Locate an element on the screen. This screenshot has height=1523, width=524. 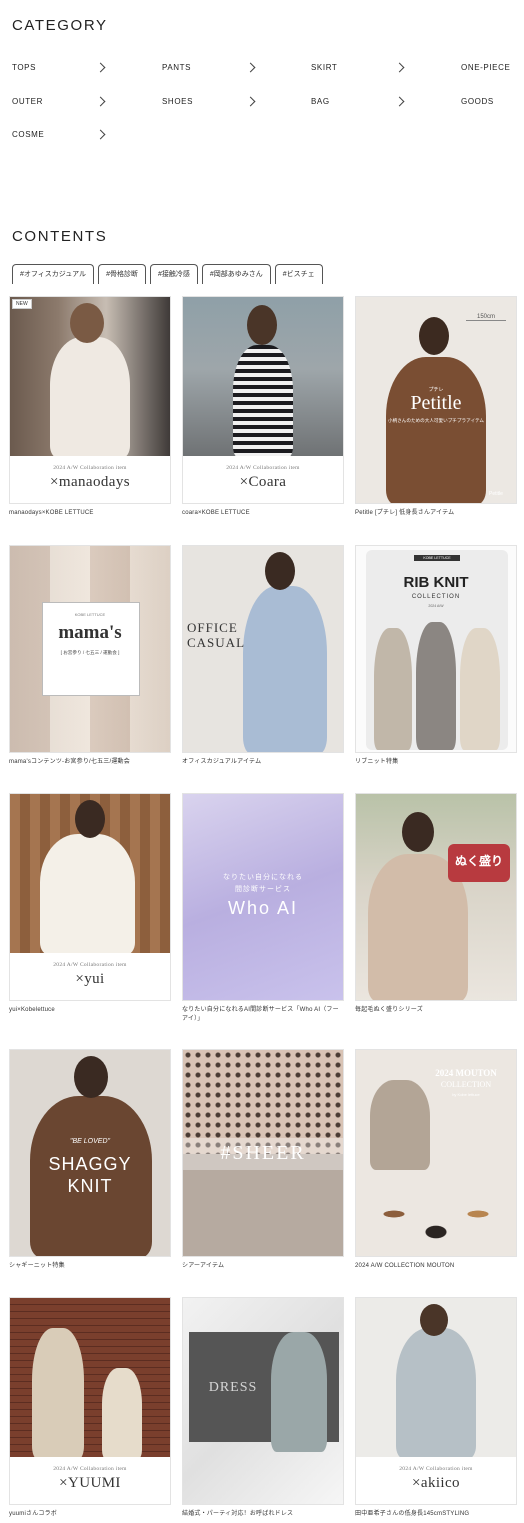
mouton-by: by Kobe lettuce is located at coordinates (466, 1094).